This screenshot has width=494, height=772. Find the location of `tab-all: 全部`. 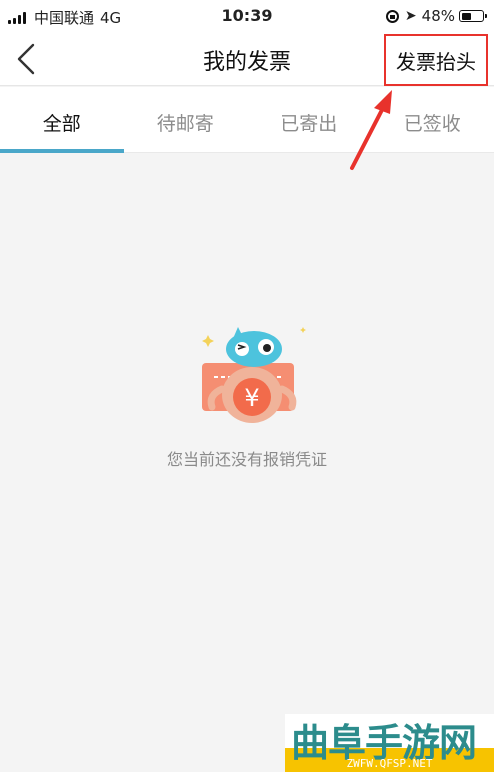

tab-all: 全部 is located at coordinates (62, 120).